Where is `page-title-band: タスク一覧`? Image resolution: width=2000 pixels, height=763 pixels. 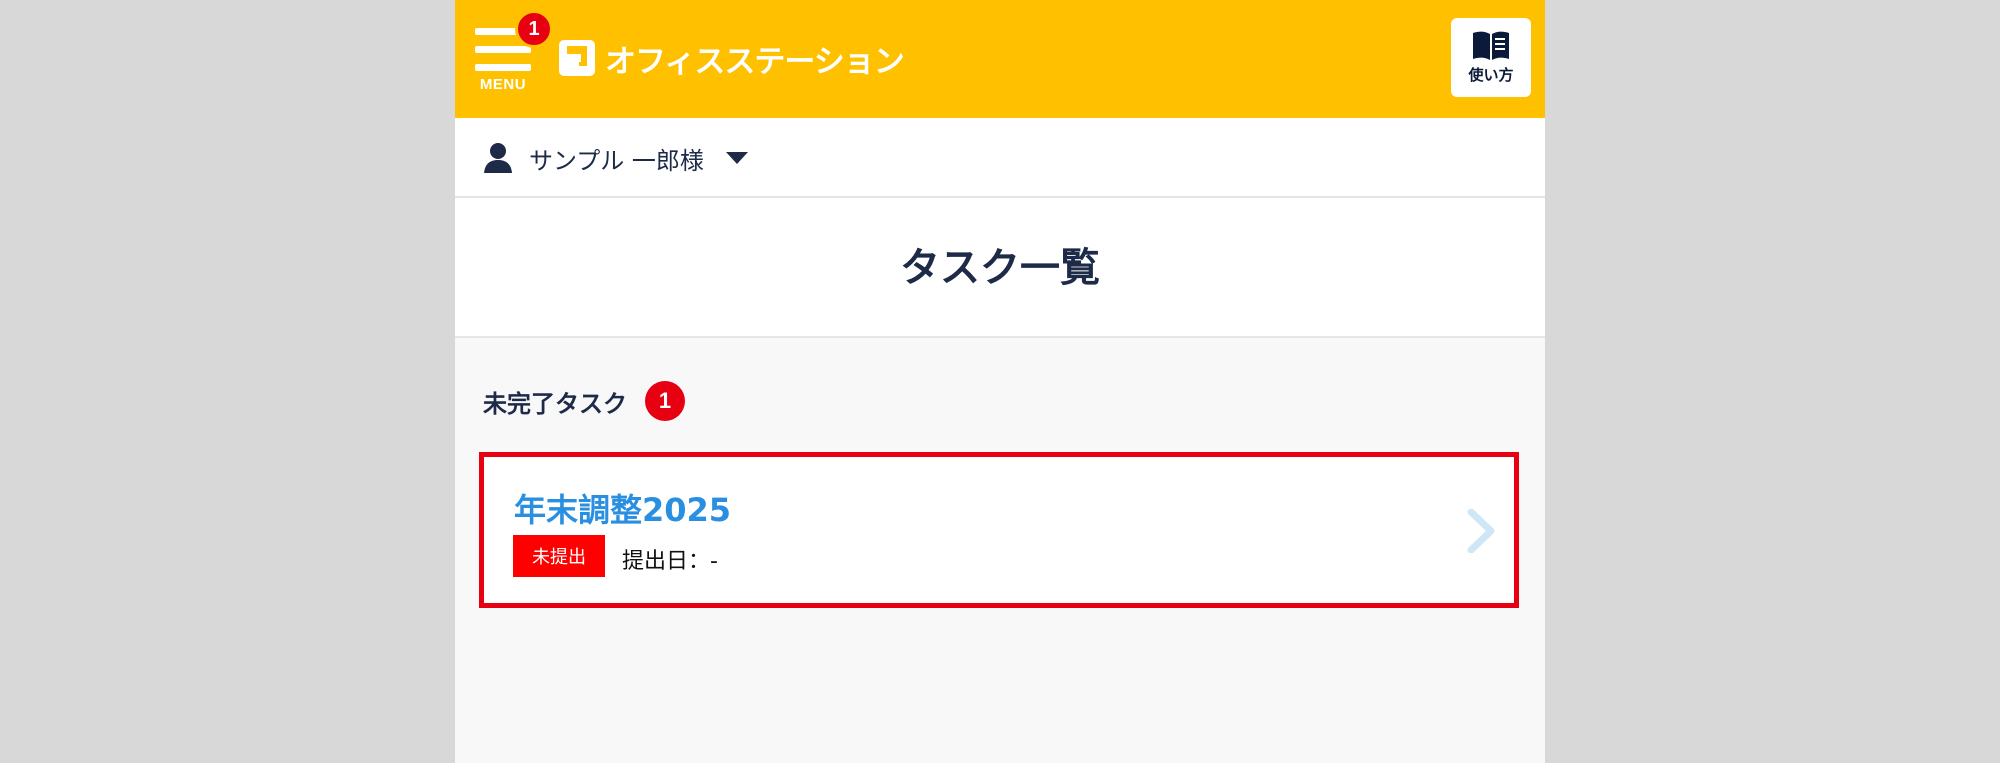 page-title-band: タスク一覧 is located at coordinates (1000, 268).